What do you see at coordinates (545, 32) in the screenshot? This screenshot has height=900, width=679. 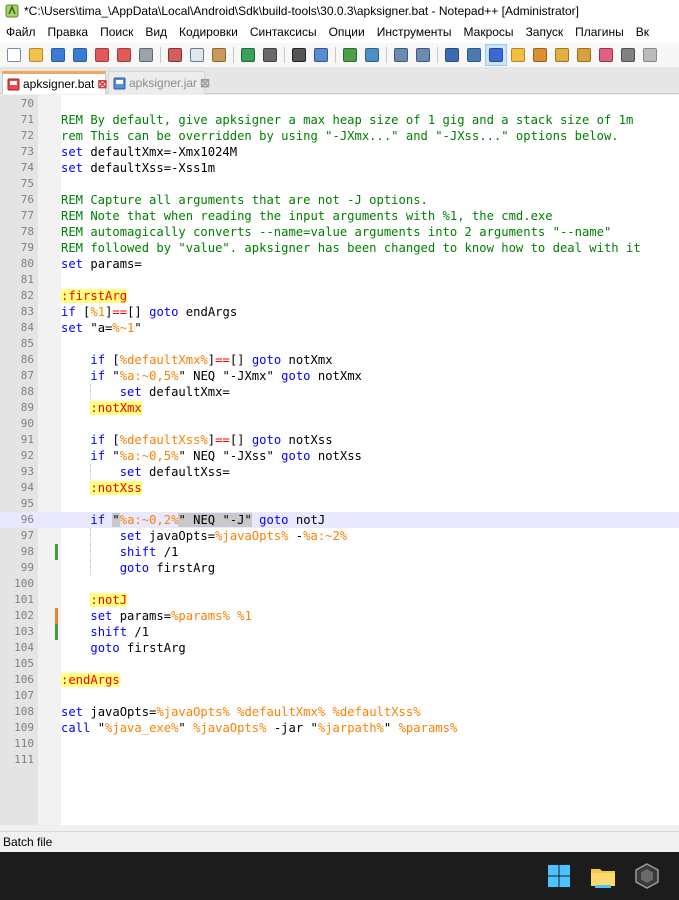 I see `menu-run: Запуск` at bounding box center [545, 32].